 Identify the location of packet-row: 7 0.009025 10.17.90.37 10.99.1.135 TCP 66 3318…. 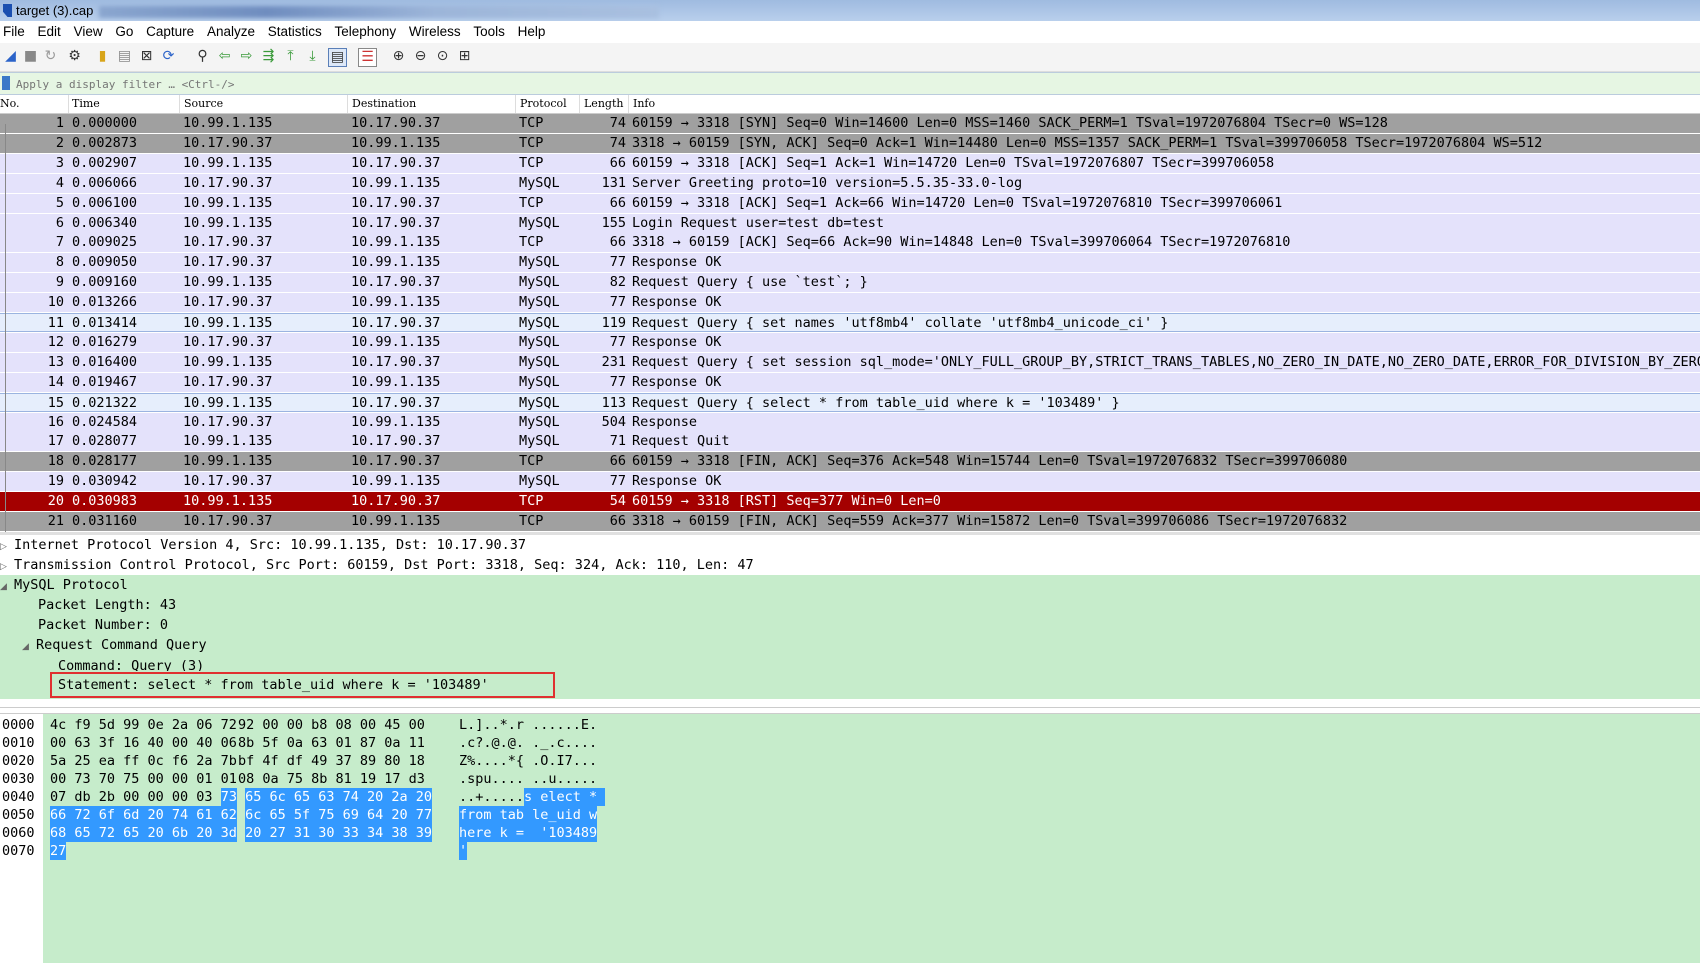
(850, 243).